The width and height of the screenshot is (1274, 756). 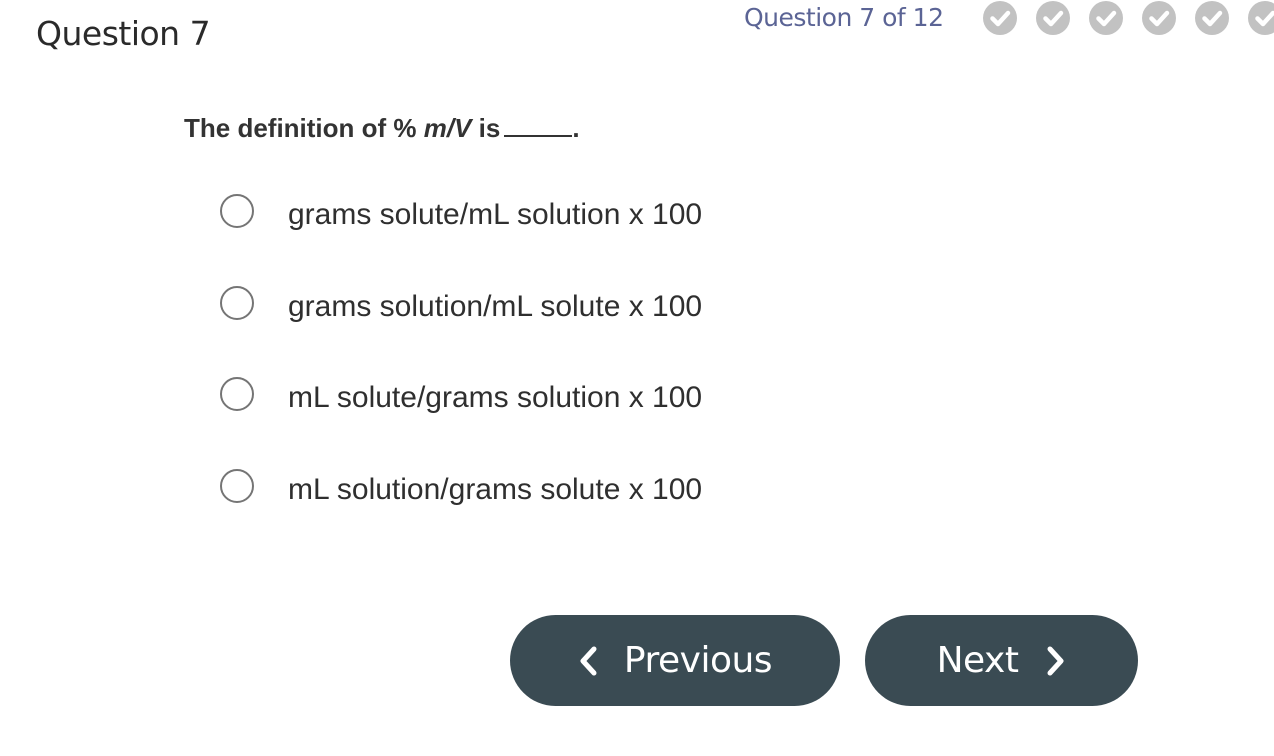 I want to click on answer-option: grams solution/mL solute x 100, so click(x=500, y=306).